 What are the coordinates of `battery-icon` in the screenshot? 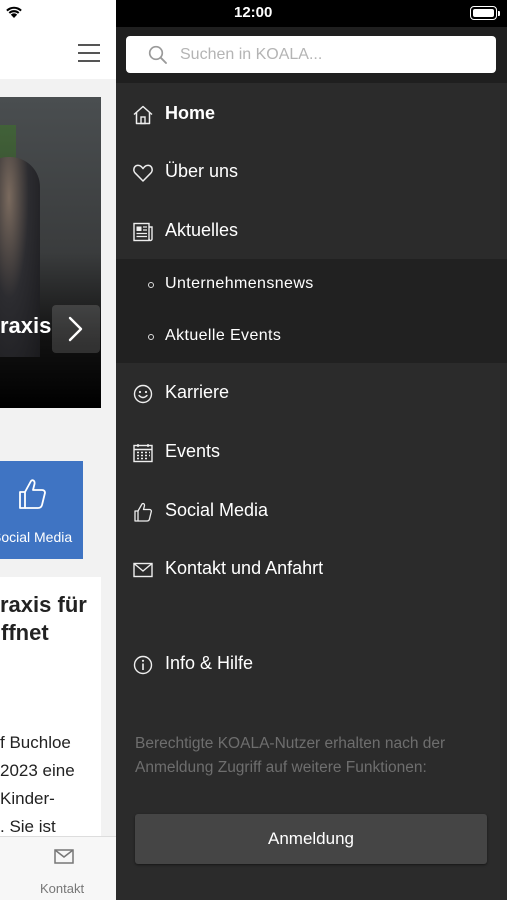 It's located at (485, 13).